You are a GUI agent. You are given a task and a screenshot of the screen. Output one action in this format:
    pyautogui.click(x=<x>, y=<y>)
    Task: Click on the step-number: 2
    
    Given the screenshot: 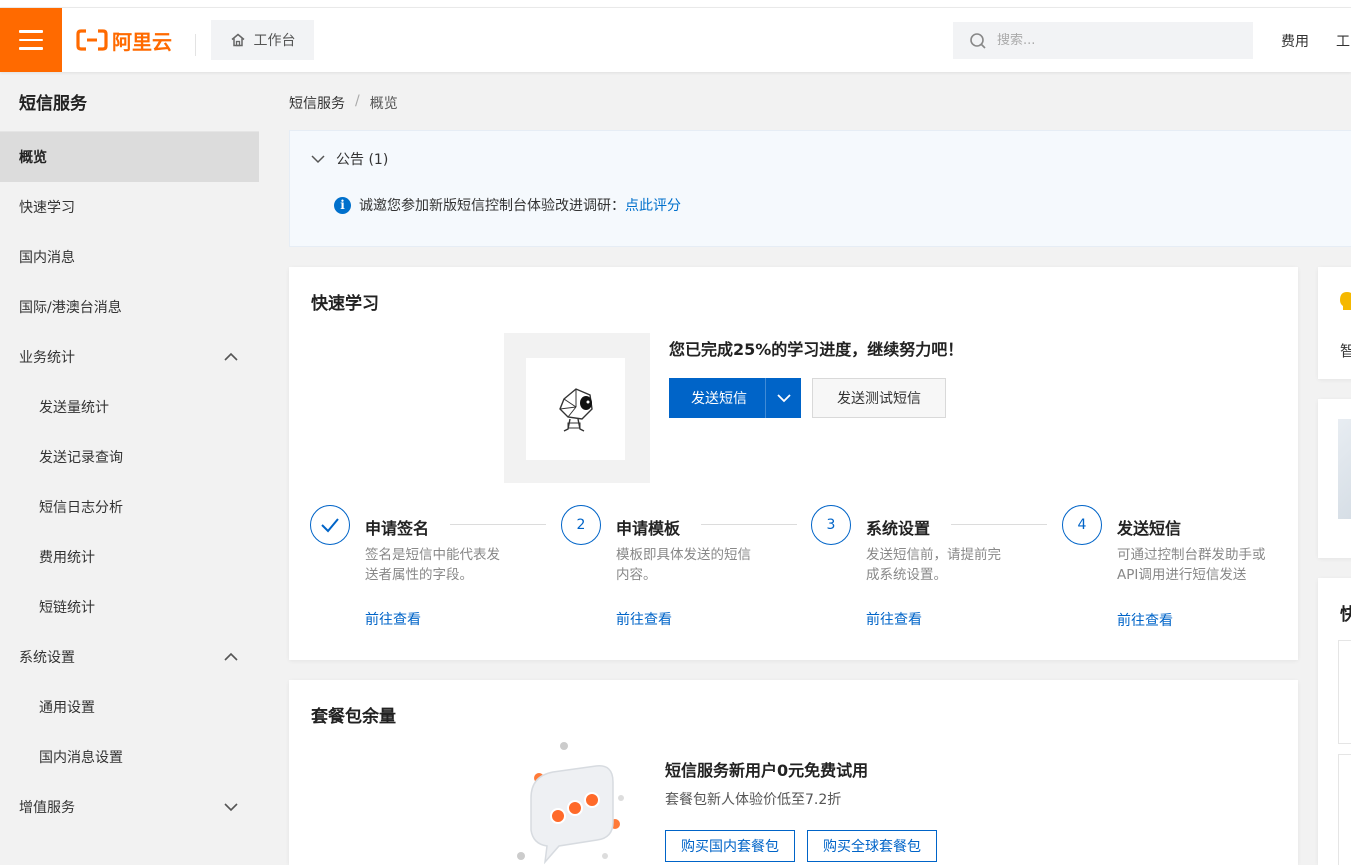 What is the action you would take?
    pyautogui.click(x=581, y=525)
    